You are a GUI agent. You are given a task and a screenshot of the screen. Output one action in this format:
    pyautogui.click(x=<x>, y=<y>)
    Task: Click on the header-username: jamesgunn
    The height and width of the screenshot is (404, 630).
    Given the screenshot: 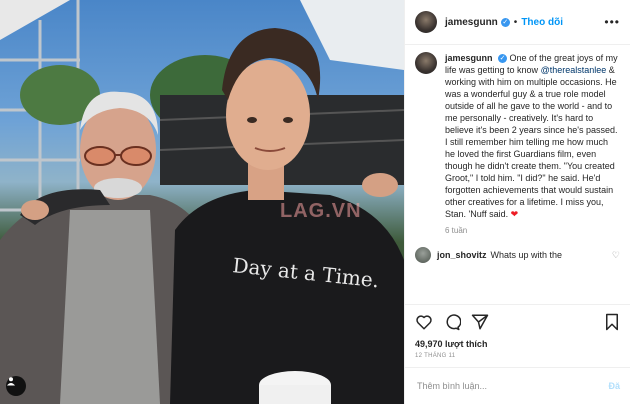 What is the action you would take?
    pyautogui.click(x=471, y=22)
    